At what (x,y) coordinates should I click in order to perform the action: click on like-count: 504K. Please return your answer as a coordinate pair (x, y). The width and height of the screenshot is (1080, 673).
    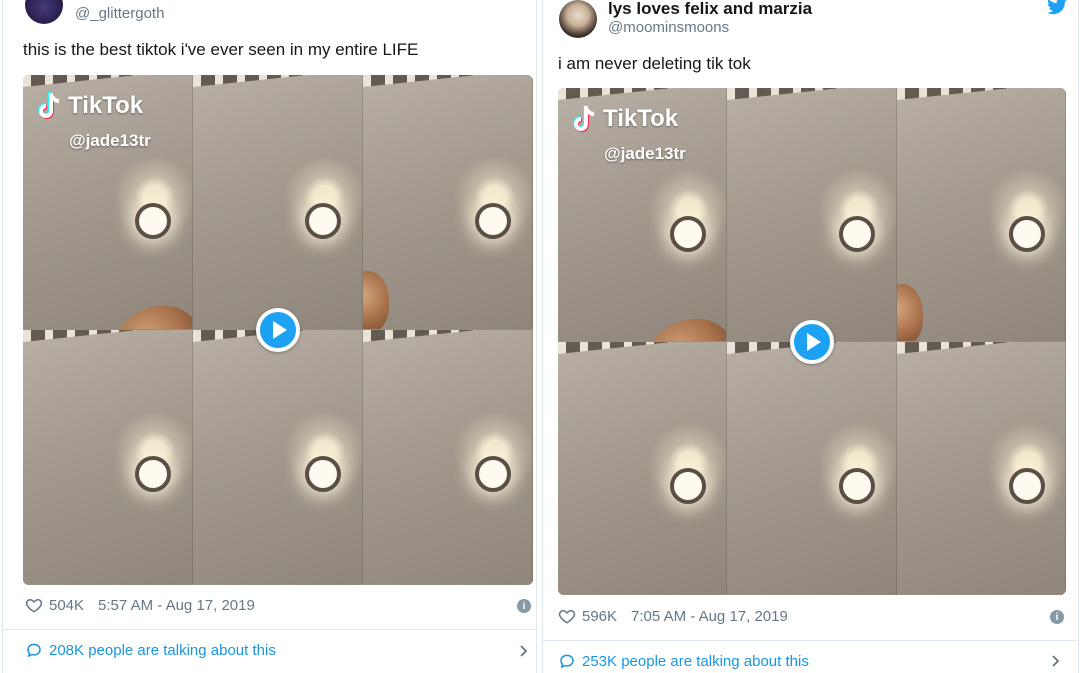
    Looking at the image, I should click on (66, 605).